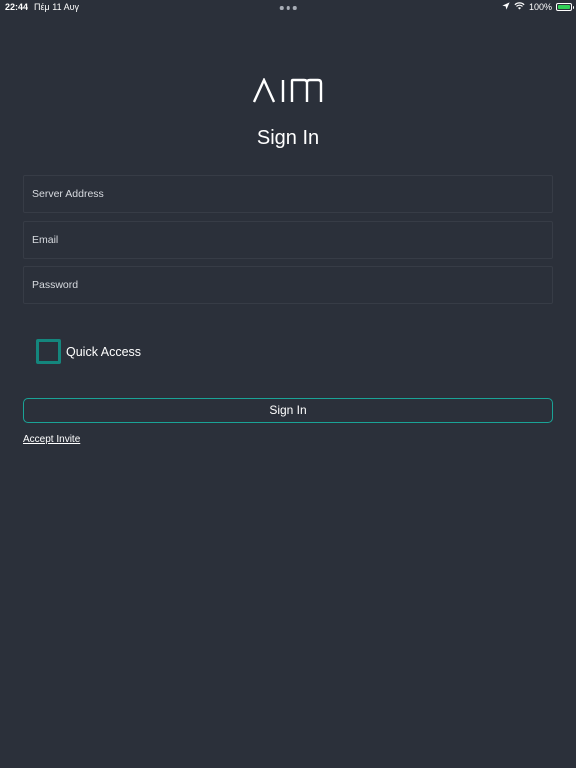  Describe the element at coordinates (288, 410) in the screenshot. I see `sign-in-button: Sign In` at that location.